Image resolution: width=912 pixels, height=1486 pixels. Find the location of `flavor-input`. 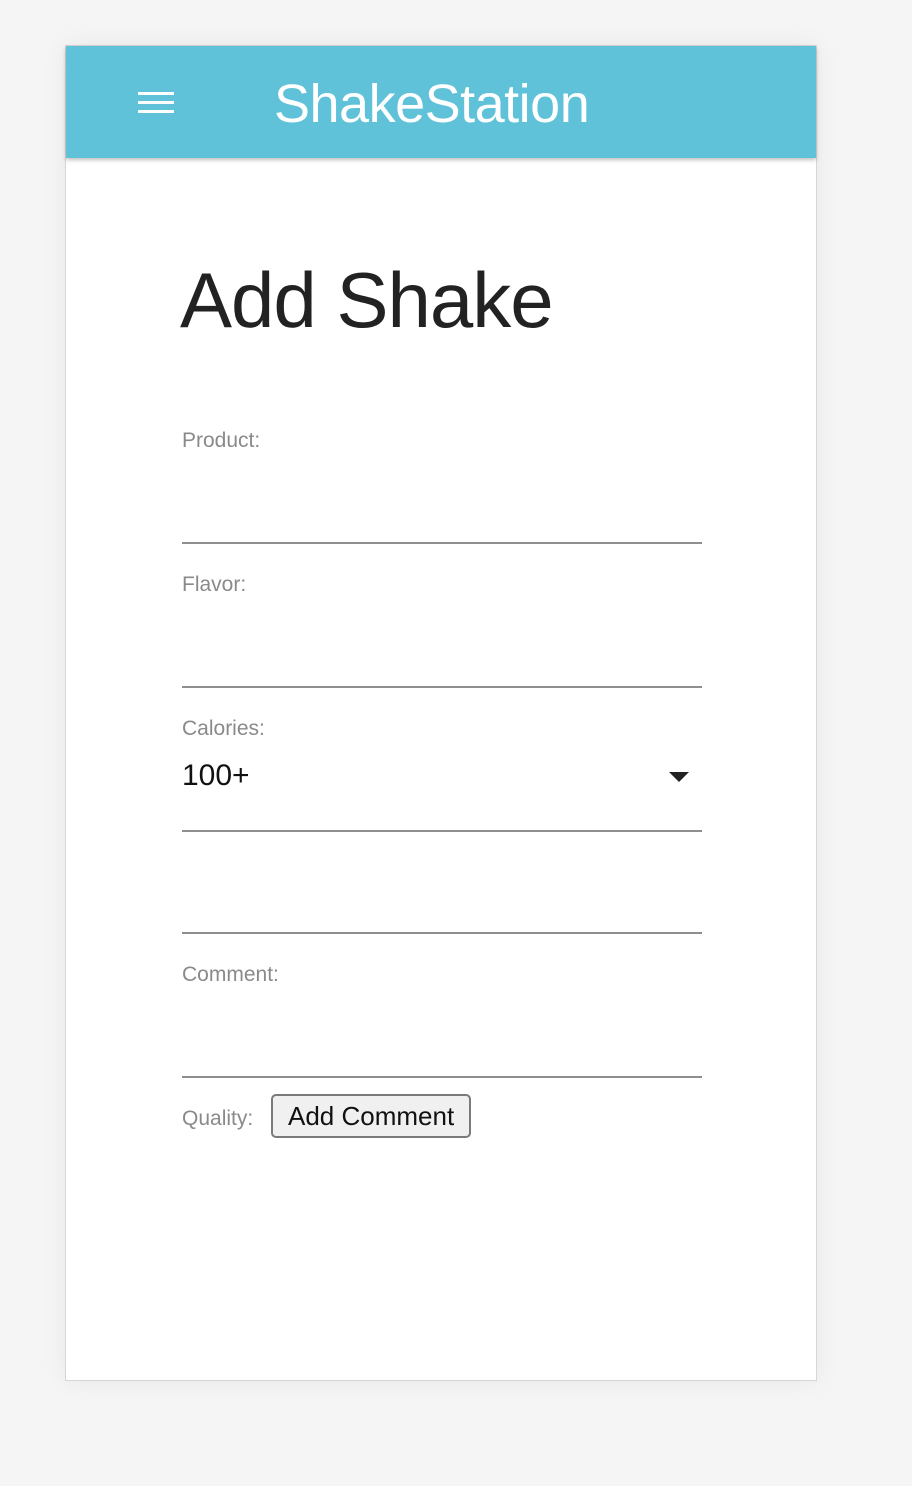

flavor-input is located at coordinates (442, 648).